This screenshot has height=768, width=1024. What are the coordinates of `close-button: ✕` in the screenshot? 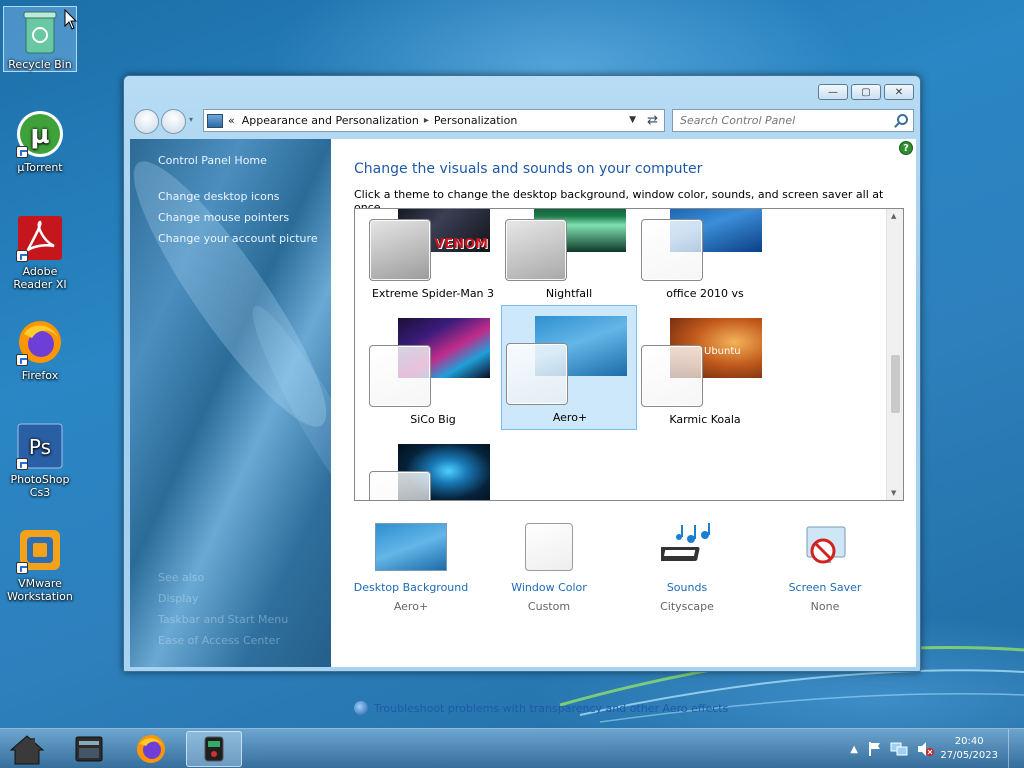 It's located at (899, 92).